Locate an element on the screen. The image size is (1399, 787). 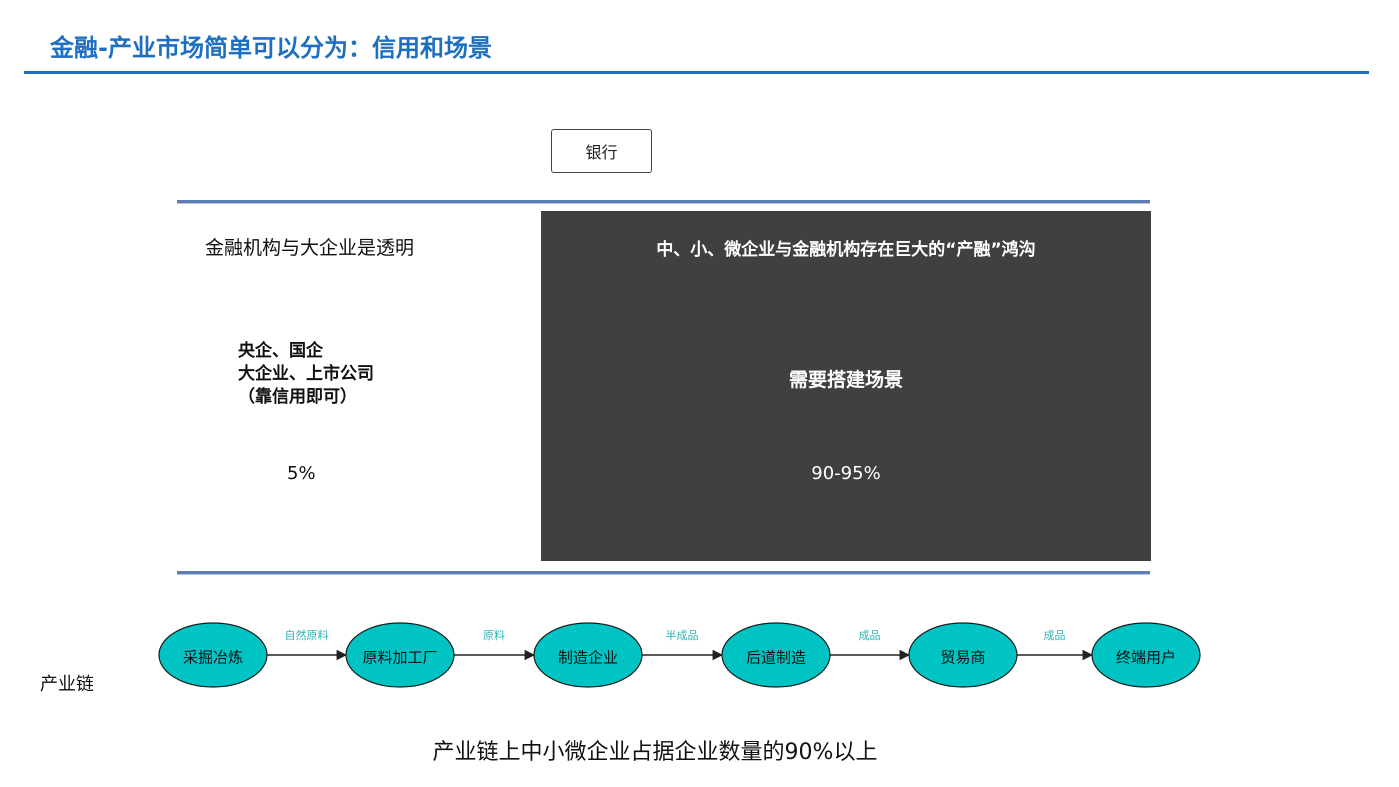
footer-note: 产业链上中小微企业占据企业数量的90%以上 is located at coordinates (655, 752).